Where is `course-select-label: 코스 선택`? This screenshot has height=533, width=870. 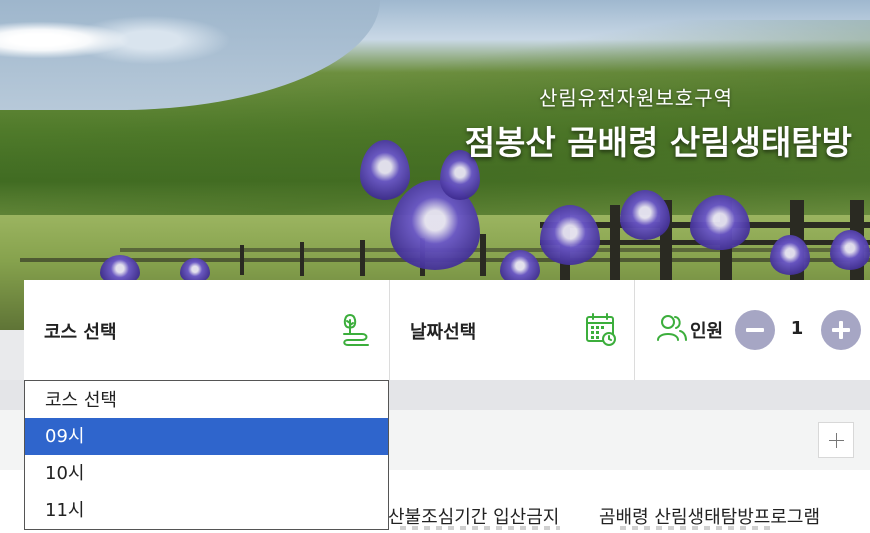
course-select-label: 코스 선택 is located at coordinates (80, 332).